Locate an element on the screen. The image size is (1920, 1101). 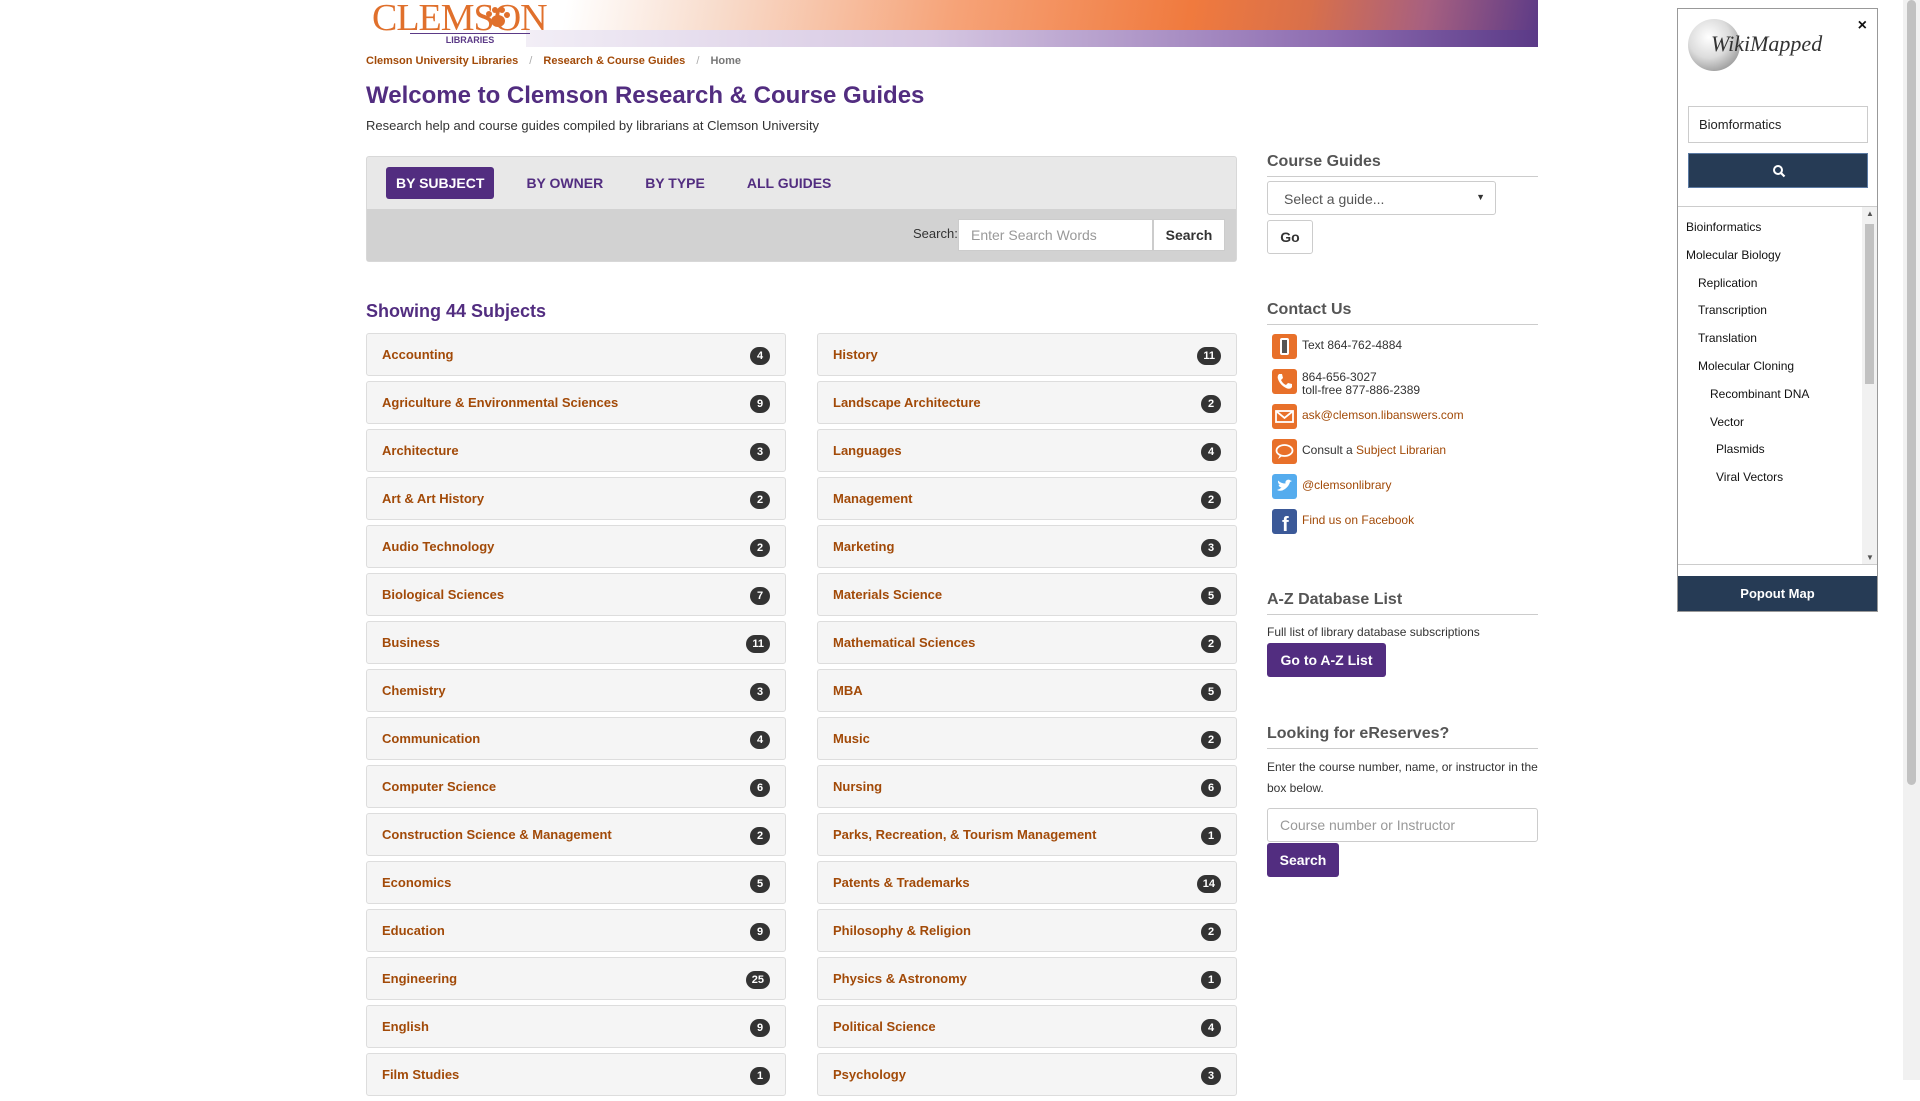
subject-name: Biological Sciences is located at coordinates (443, 594).